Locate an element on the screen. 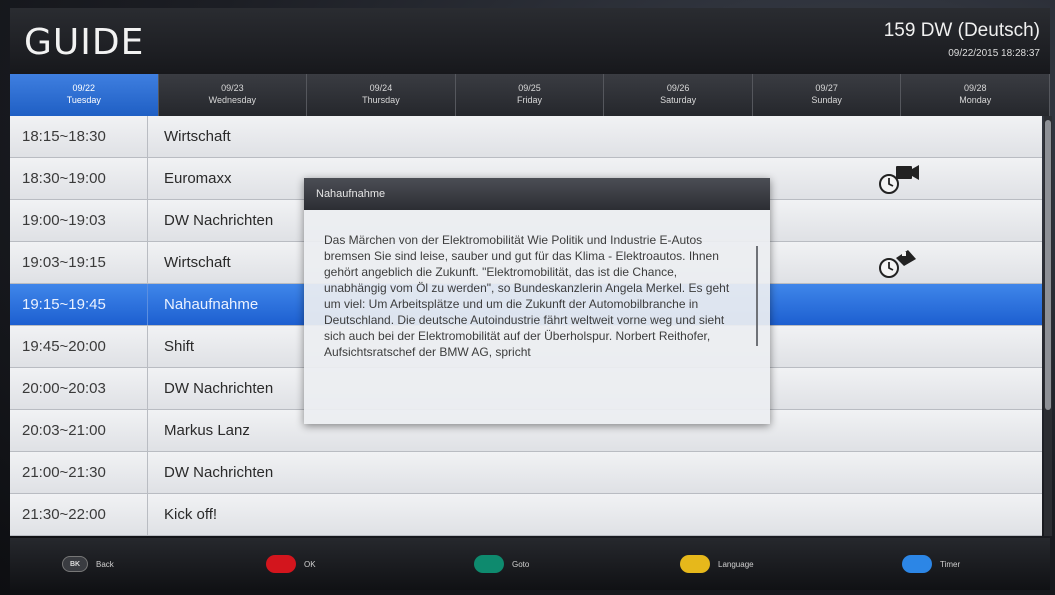  program-time: 19:45~20:00 is located at coordinates (79, 346).